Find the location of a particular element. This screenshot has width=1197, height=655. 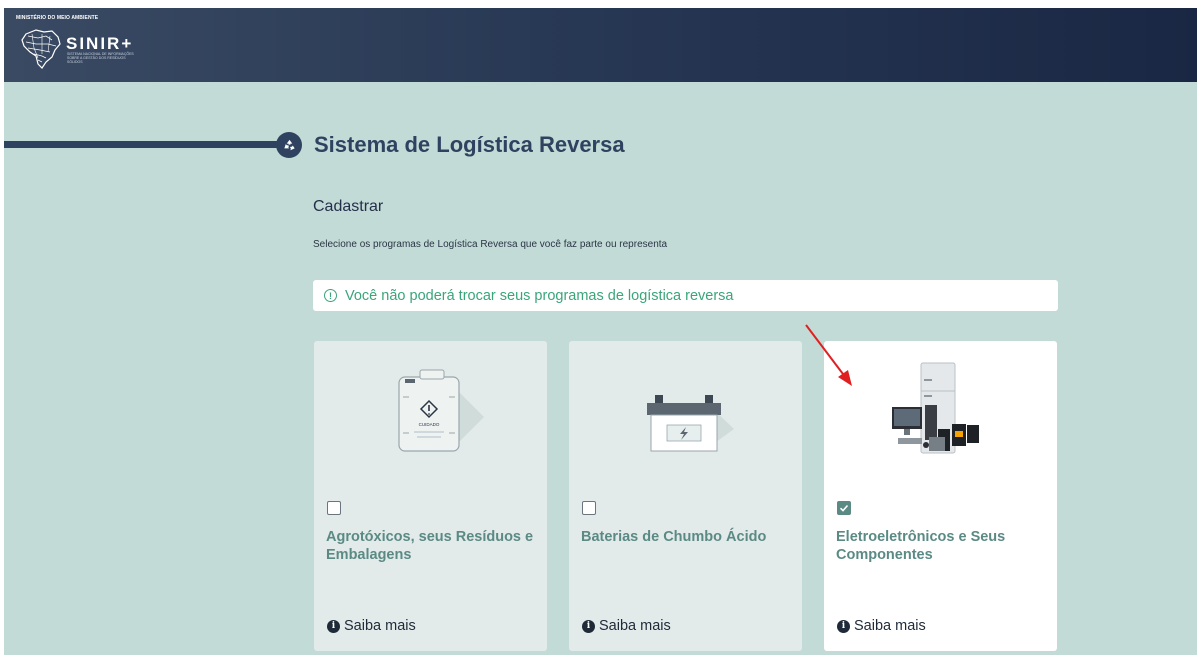

brazil-map-logo is located at coordinates (41, 47).